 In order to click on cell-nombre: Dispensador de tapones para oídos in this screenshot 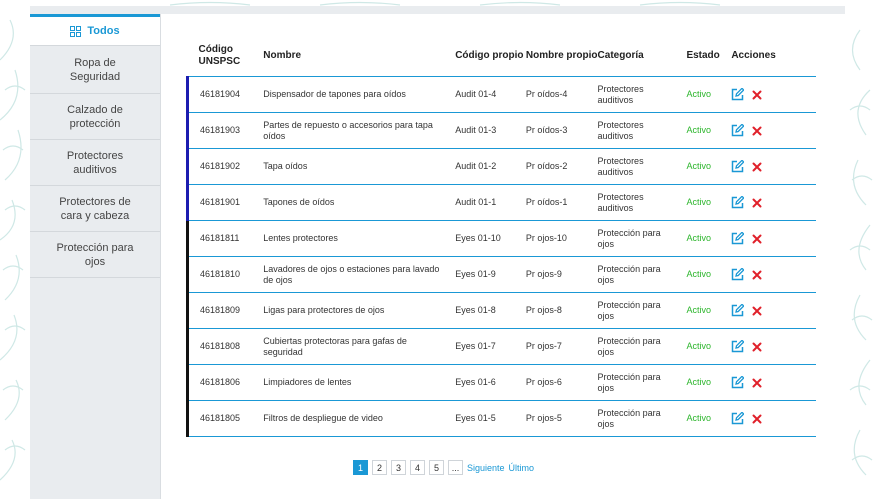, I will do `click(334, 94)`.